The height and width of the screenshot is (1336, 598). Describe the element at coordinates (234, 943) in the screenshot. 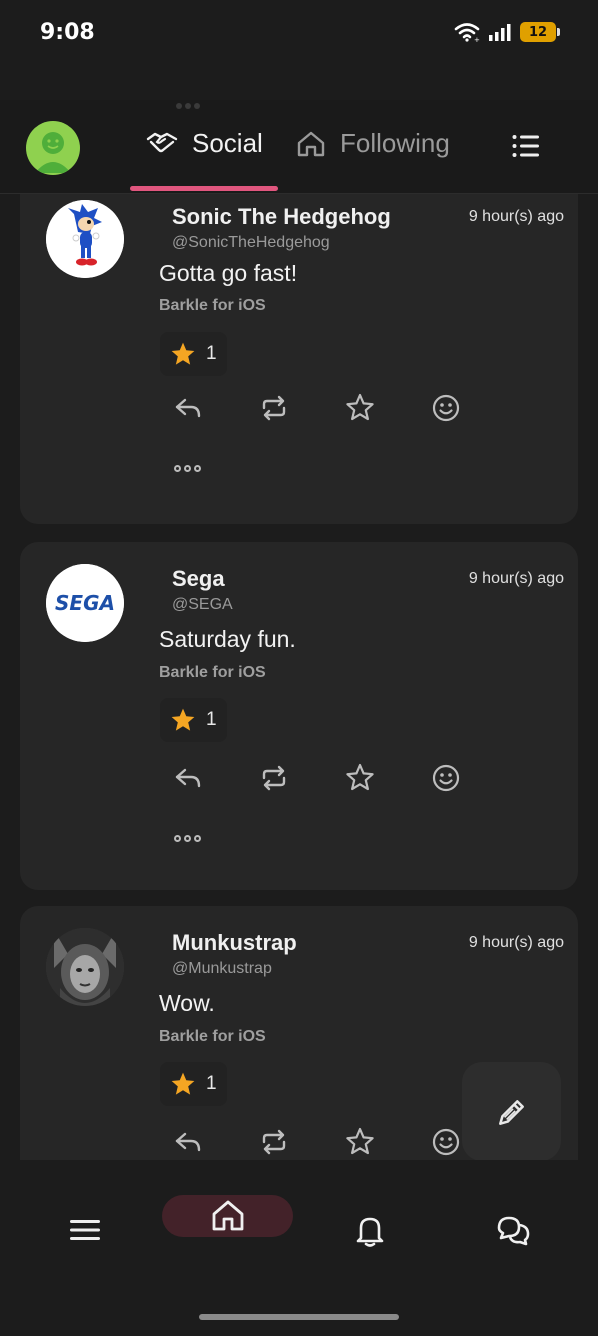

I see `author-name: Munkustrap` at that location.